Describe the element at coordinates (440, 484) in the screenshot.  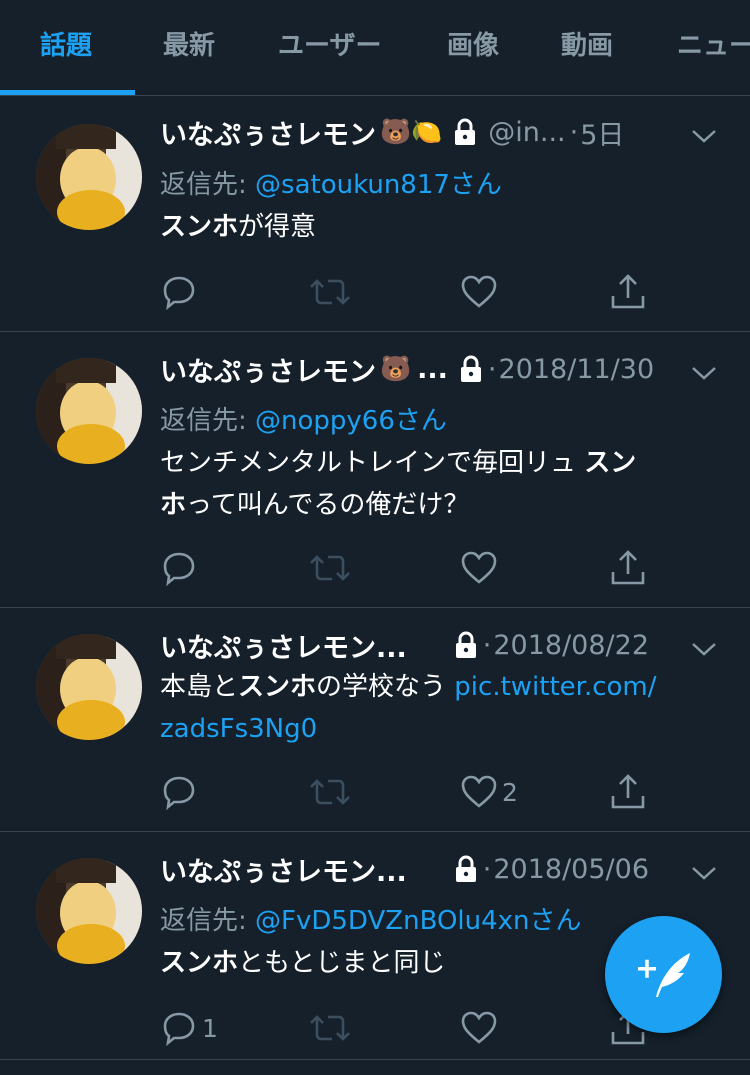
I see `tweet-text: センチメンタルトレインで毎回リュ スンホって叫んでるの俺だけ？` at that location.